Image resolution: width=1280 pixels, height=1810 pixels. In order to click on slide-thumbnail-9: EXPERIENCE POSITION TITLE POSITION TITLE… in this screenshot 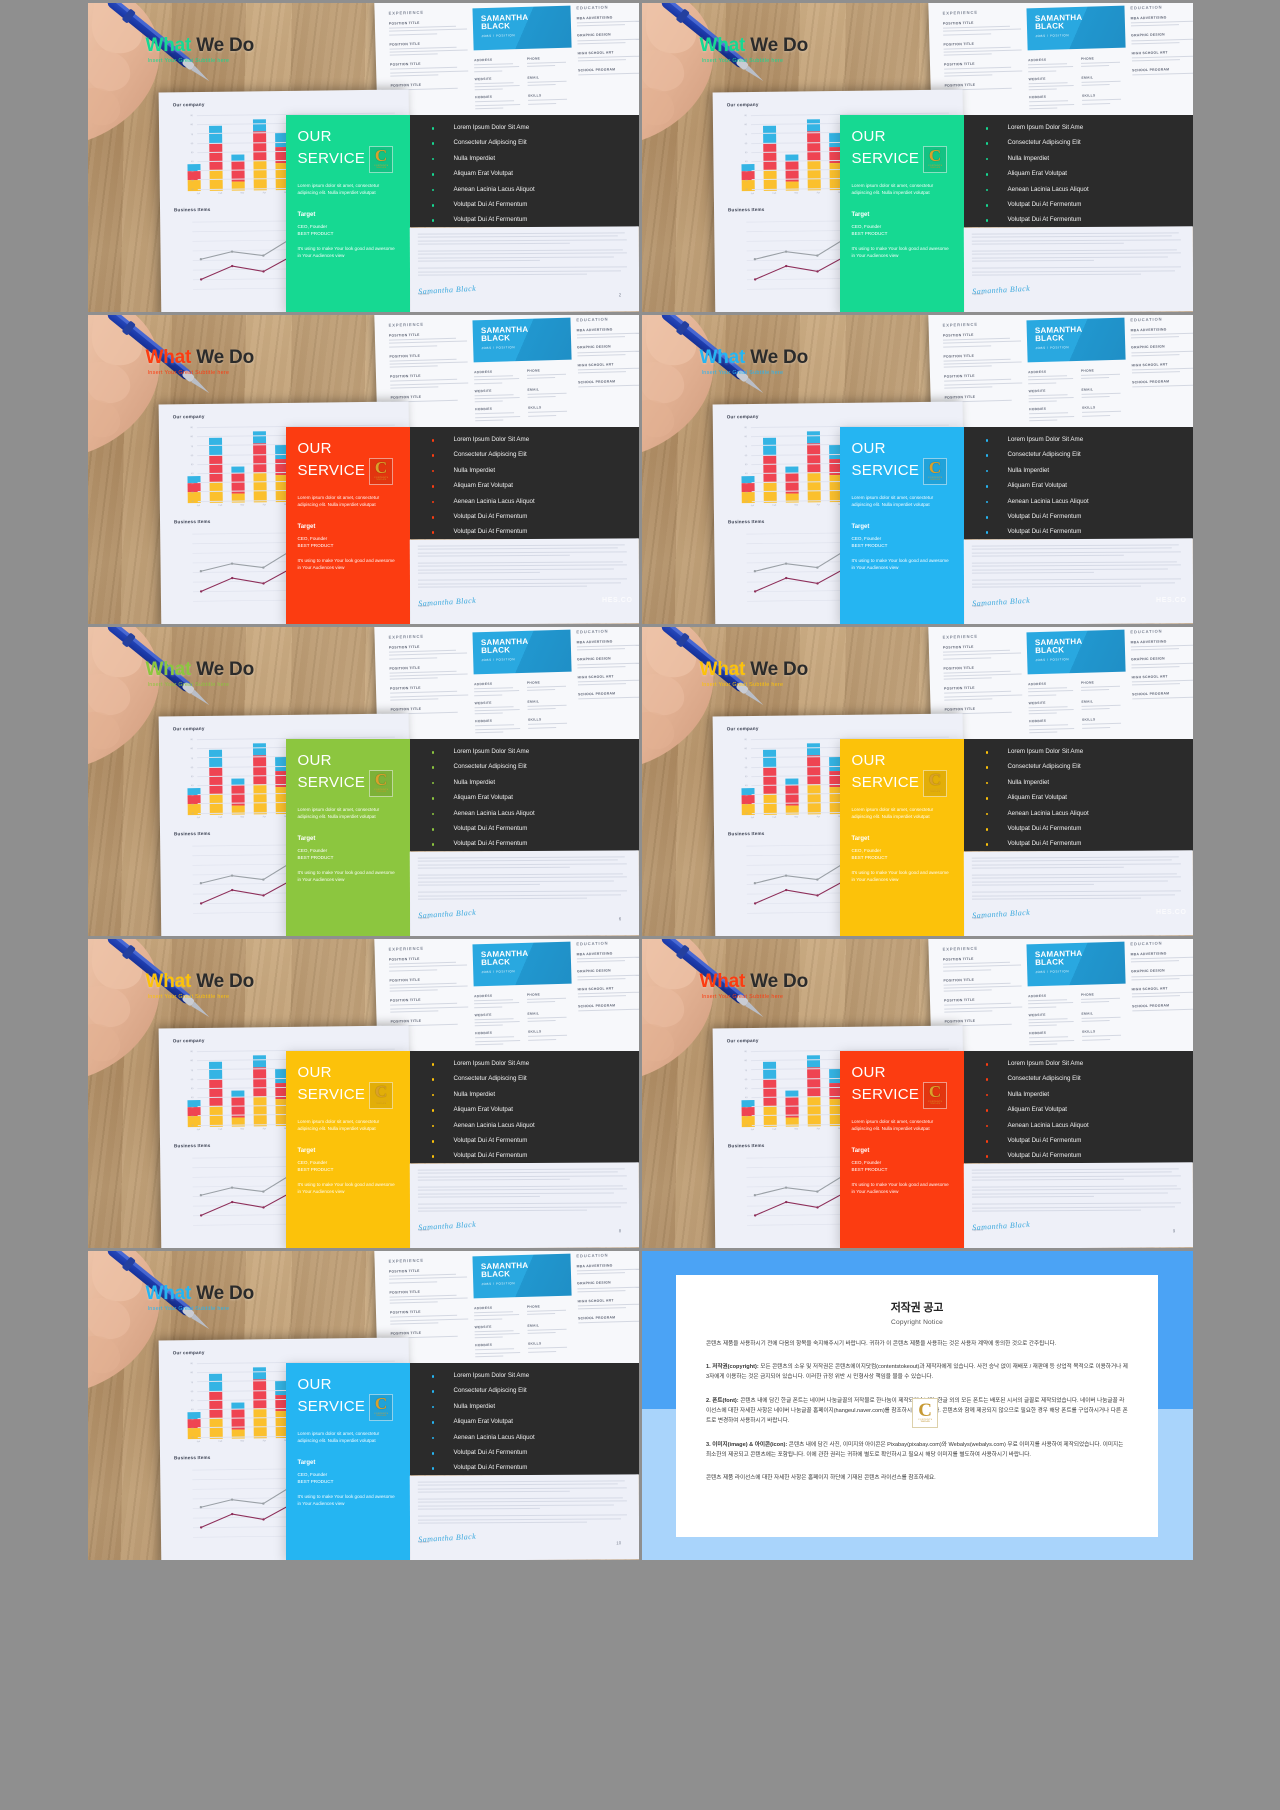, I will do `click(363, 1405)`.